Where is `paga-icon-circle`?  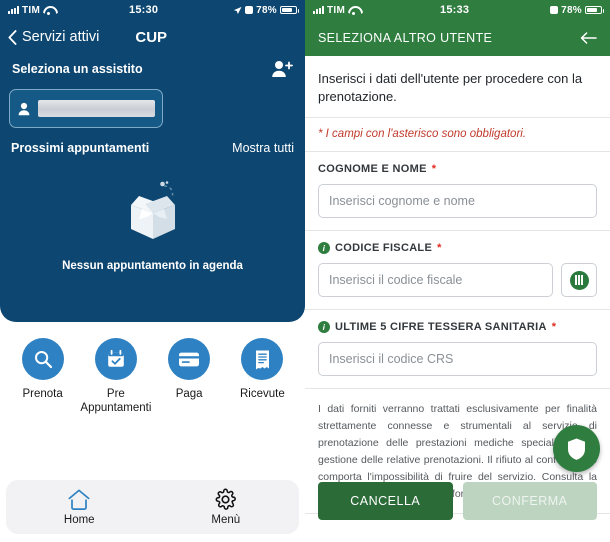 paga-icon-circle is located at coordinates (189, 359).